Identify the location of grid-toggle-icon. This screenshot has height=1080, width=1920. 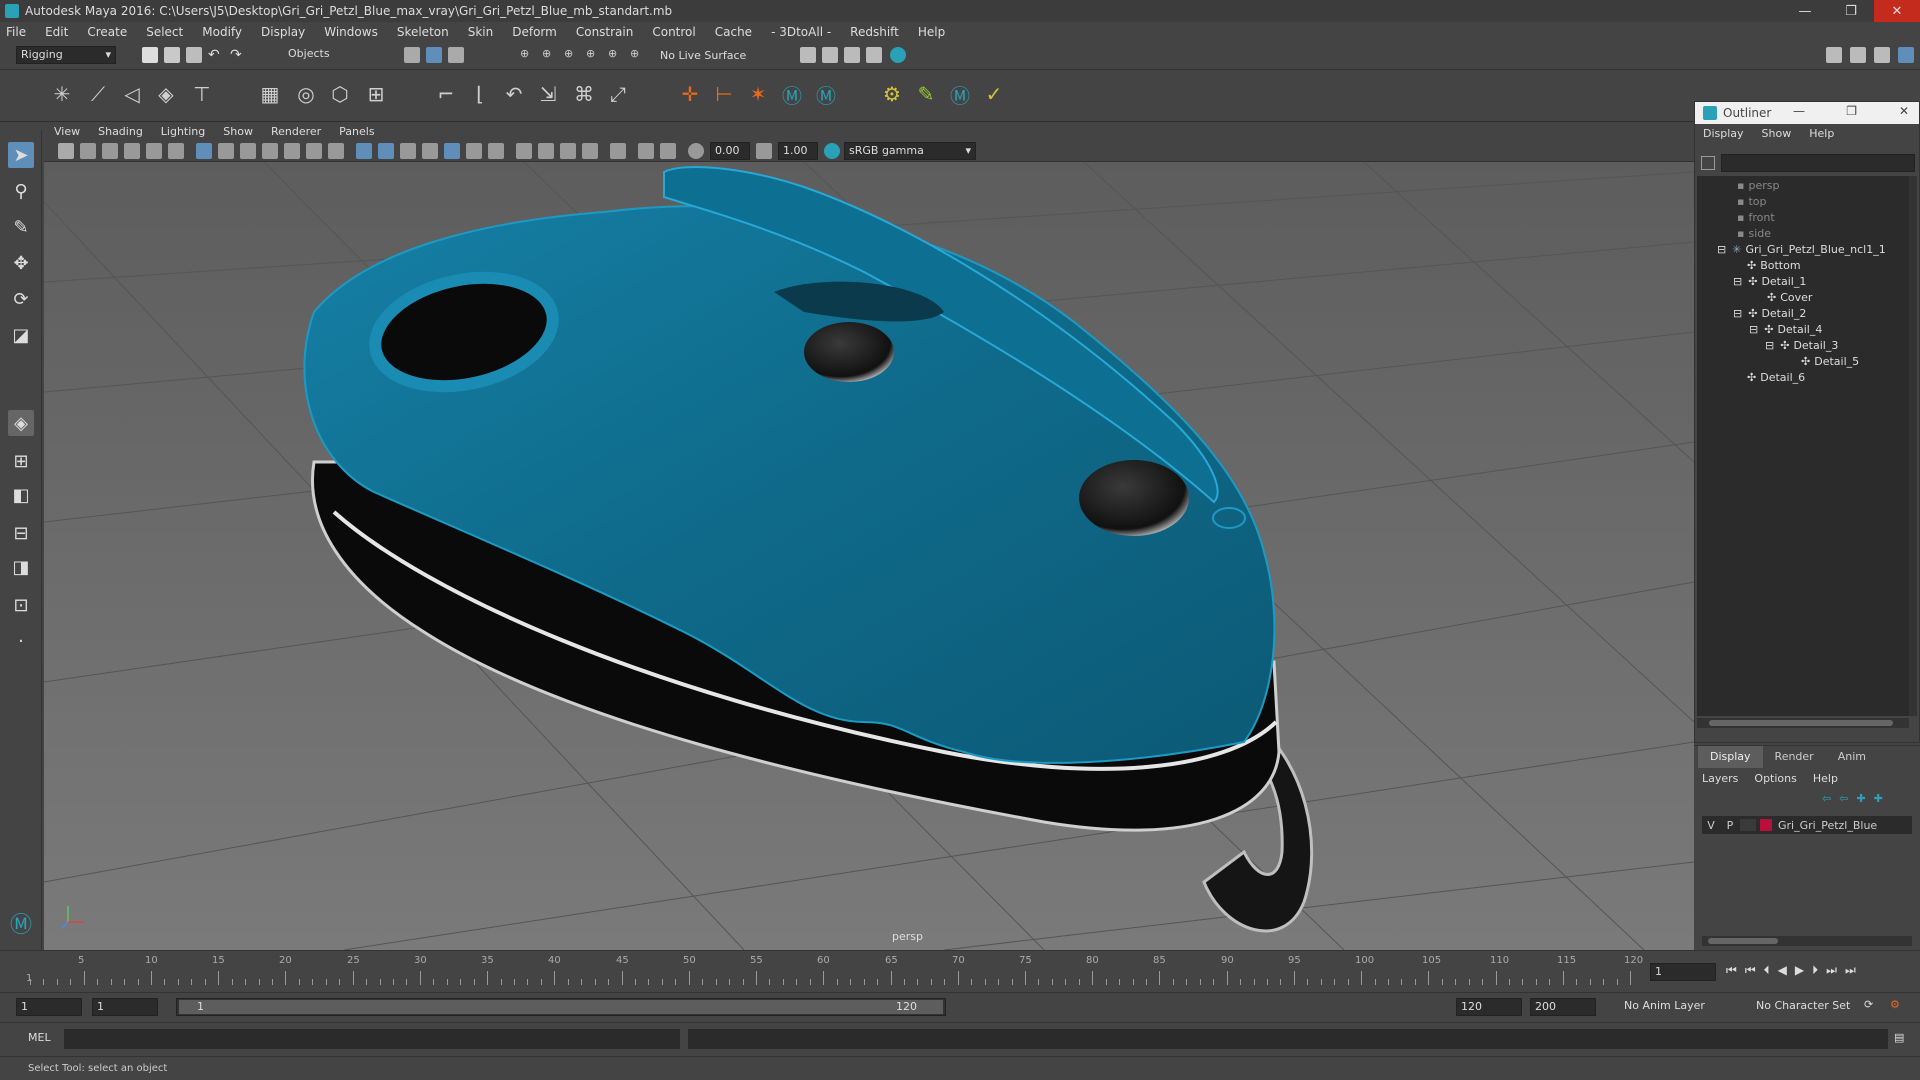
(204, 151).